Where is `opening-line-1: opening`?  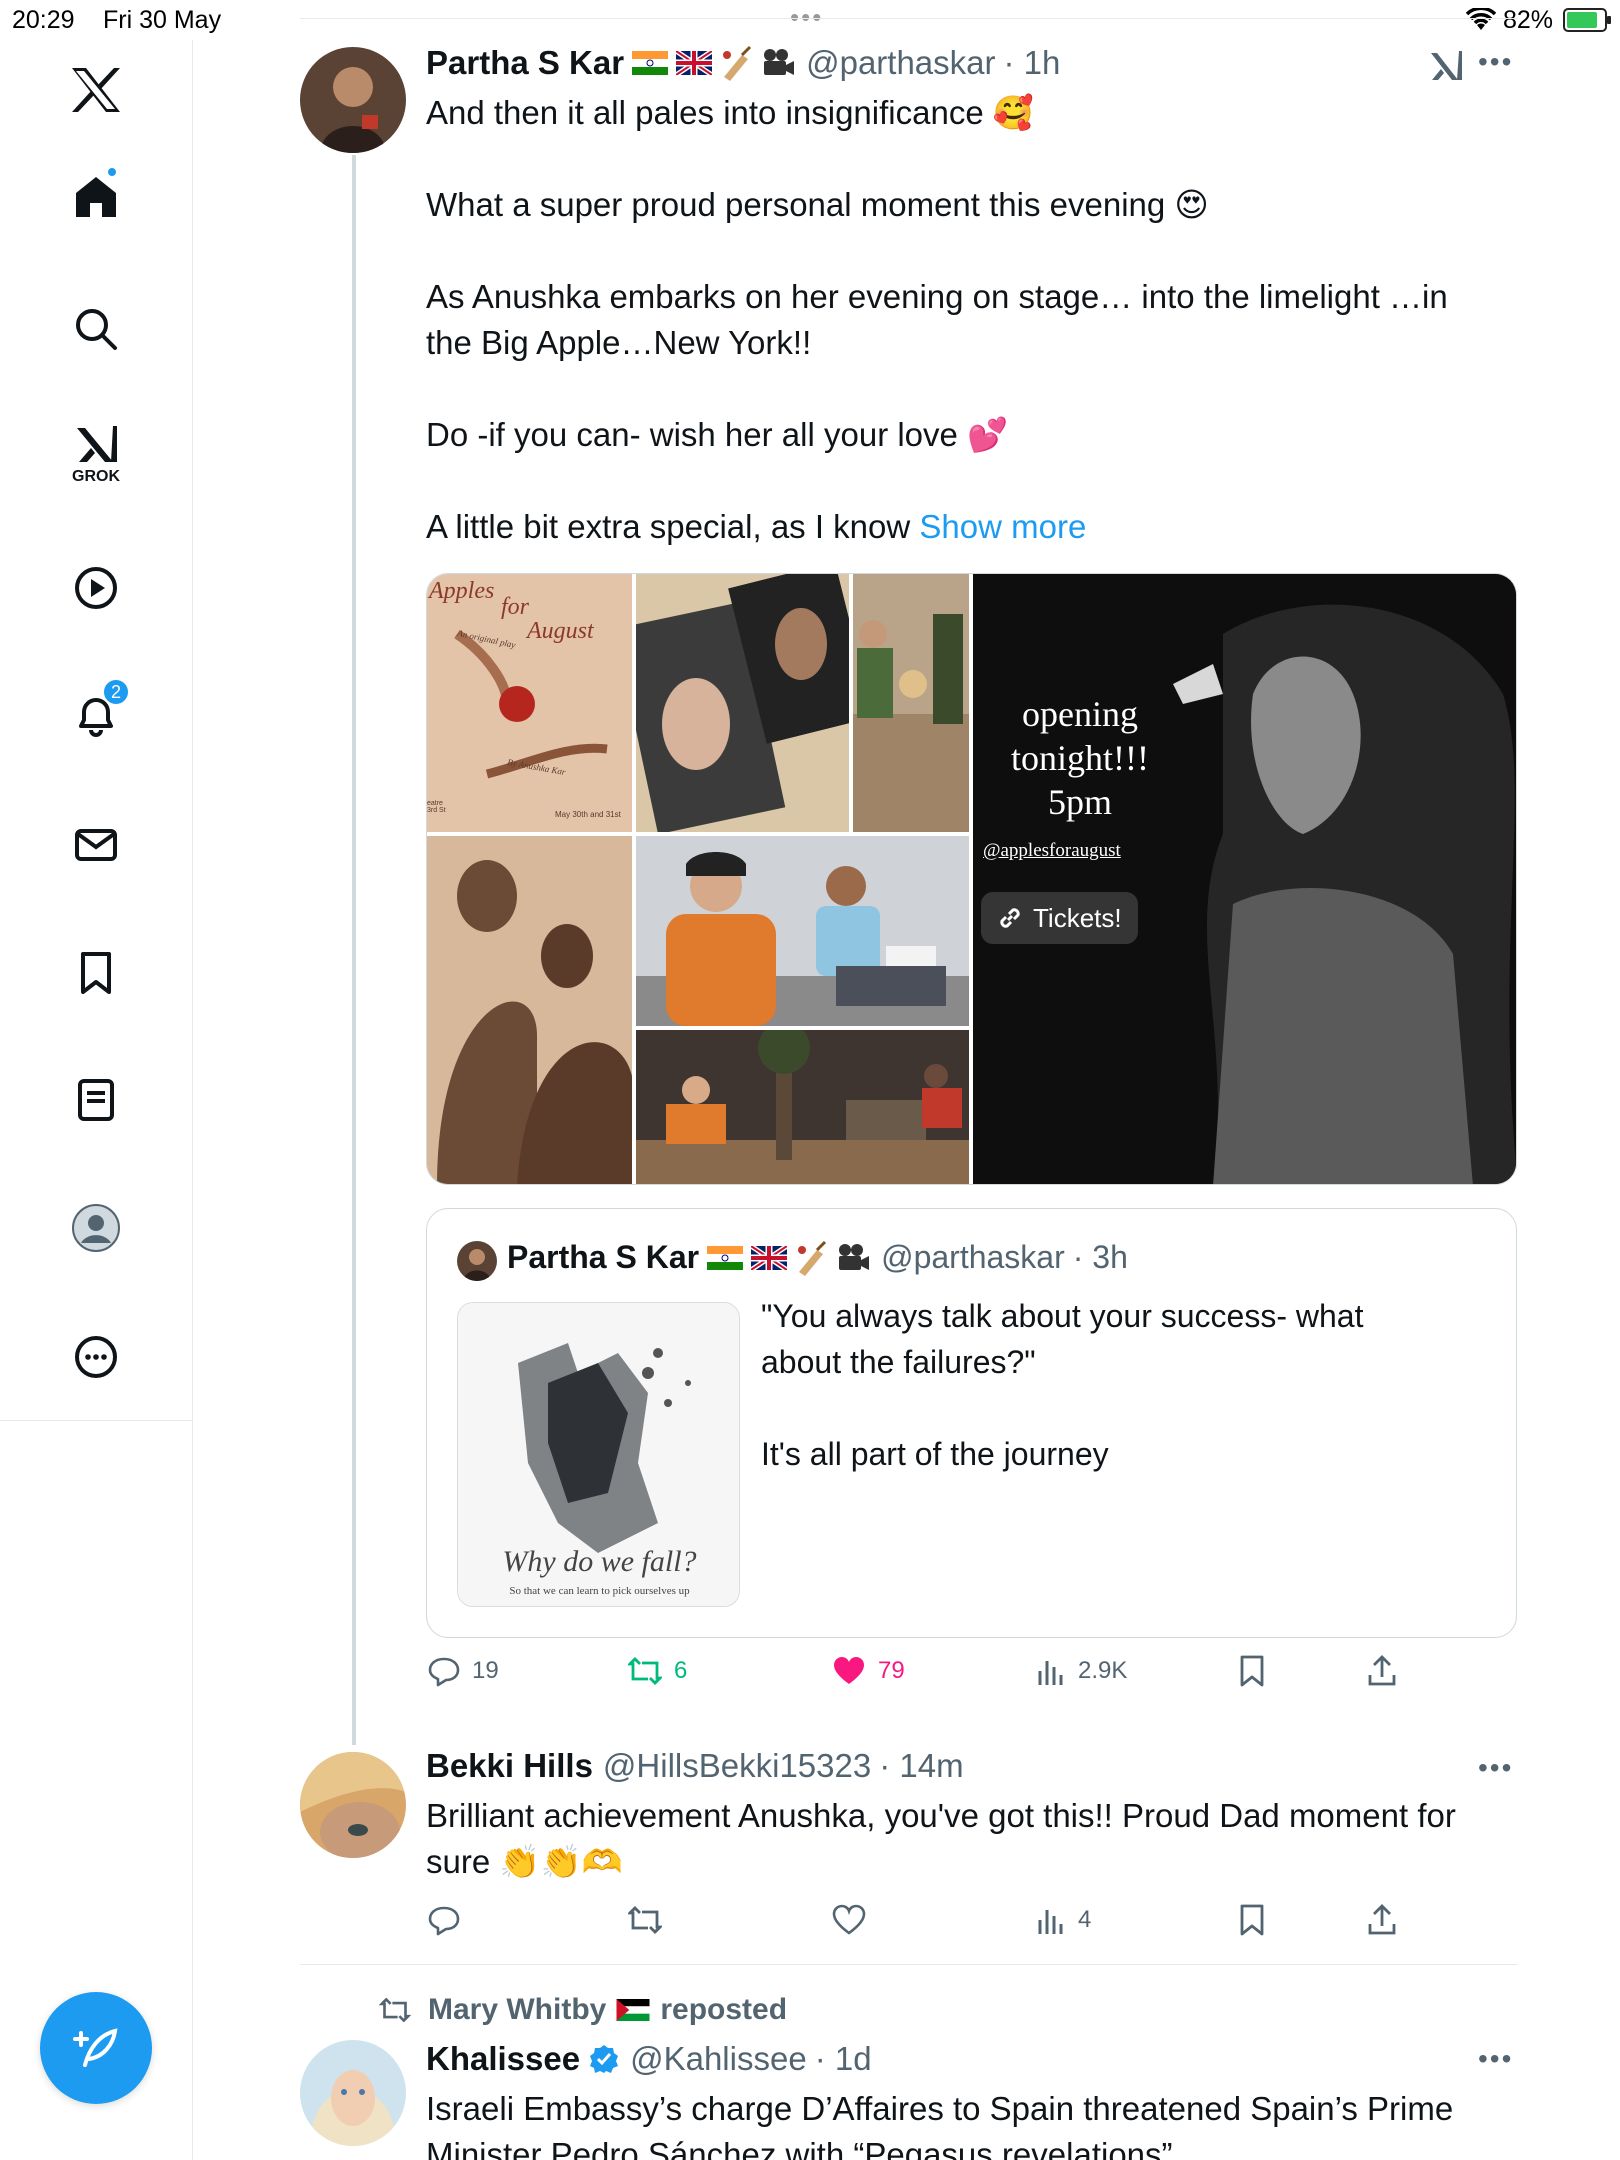
opening-line-1: opening is located at coordinates (1080, 714).